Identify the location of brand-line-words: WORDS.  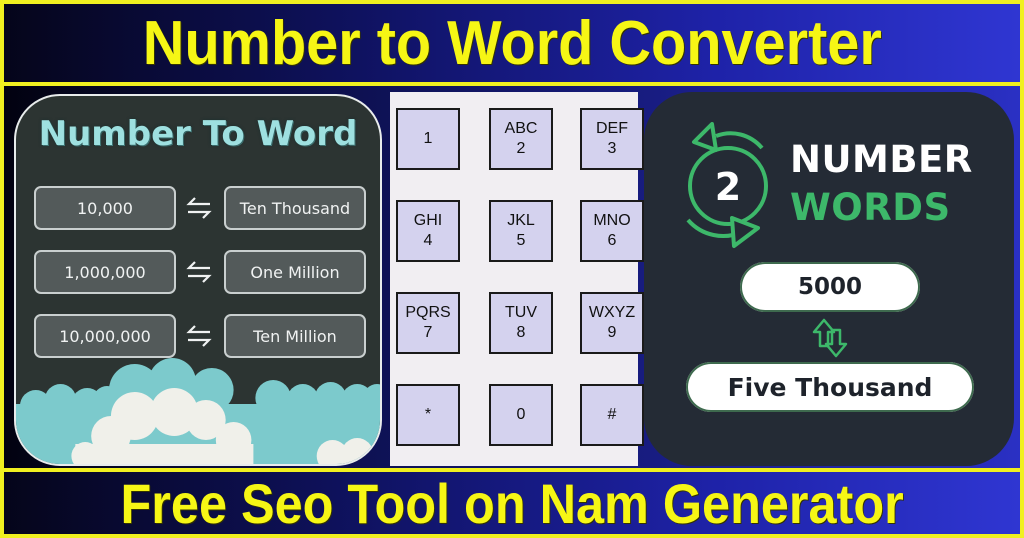
(870, 207).